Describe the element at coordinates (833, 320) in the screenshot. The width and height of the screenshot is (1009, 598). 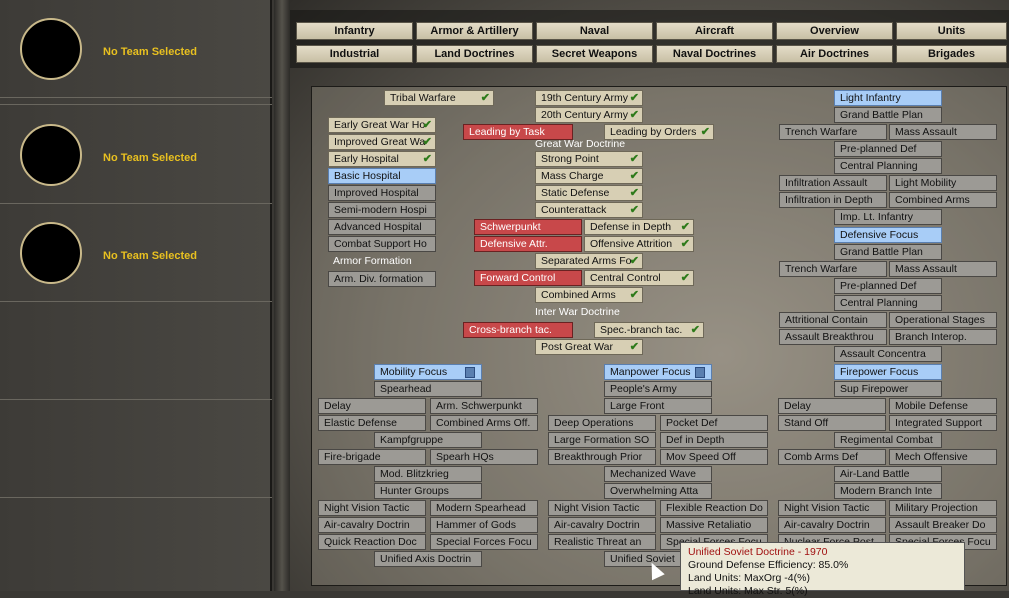
I see `tech-node-attr-contain: Attritional Contain` at that location.